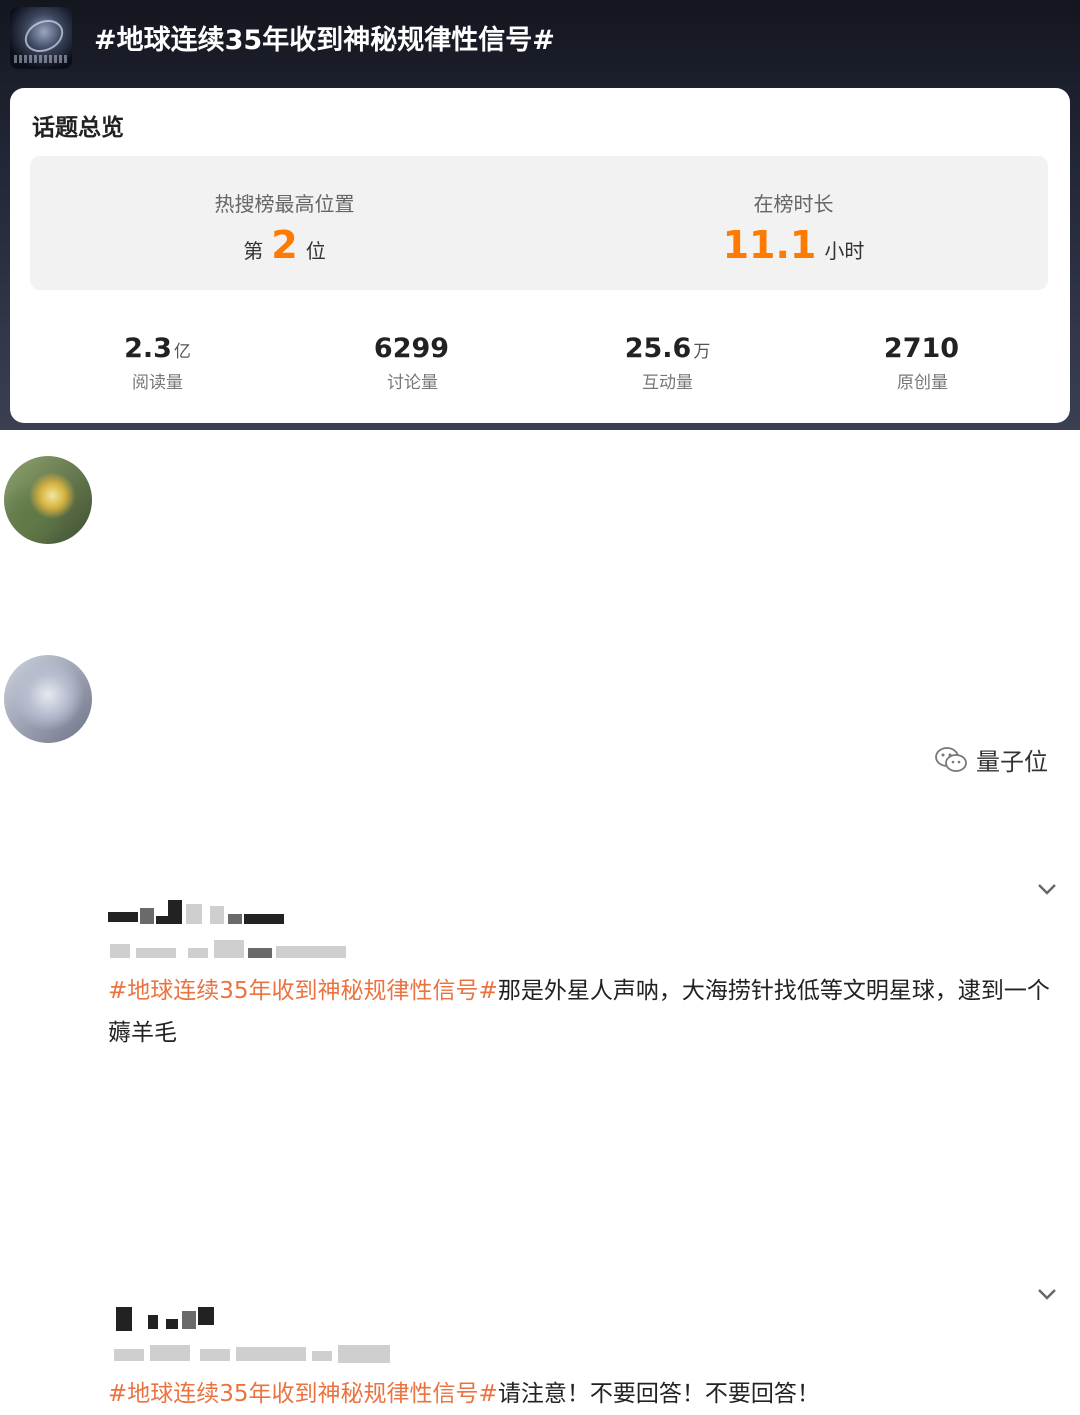  I want to click on topic-thumbnail, so click(41, 38).